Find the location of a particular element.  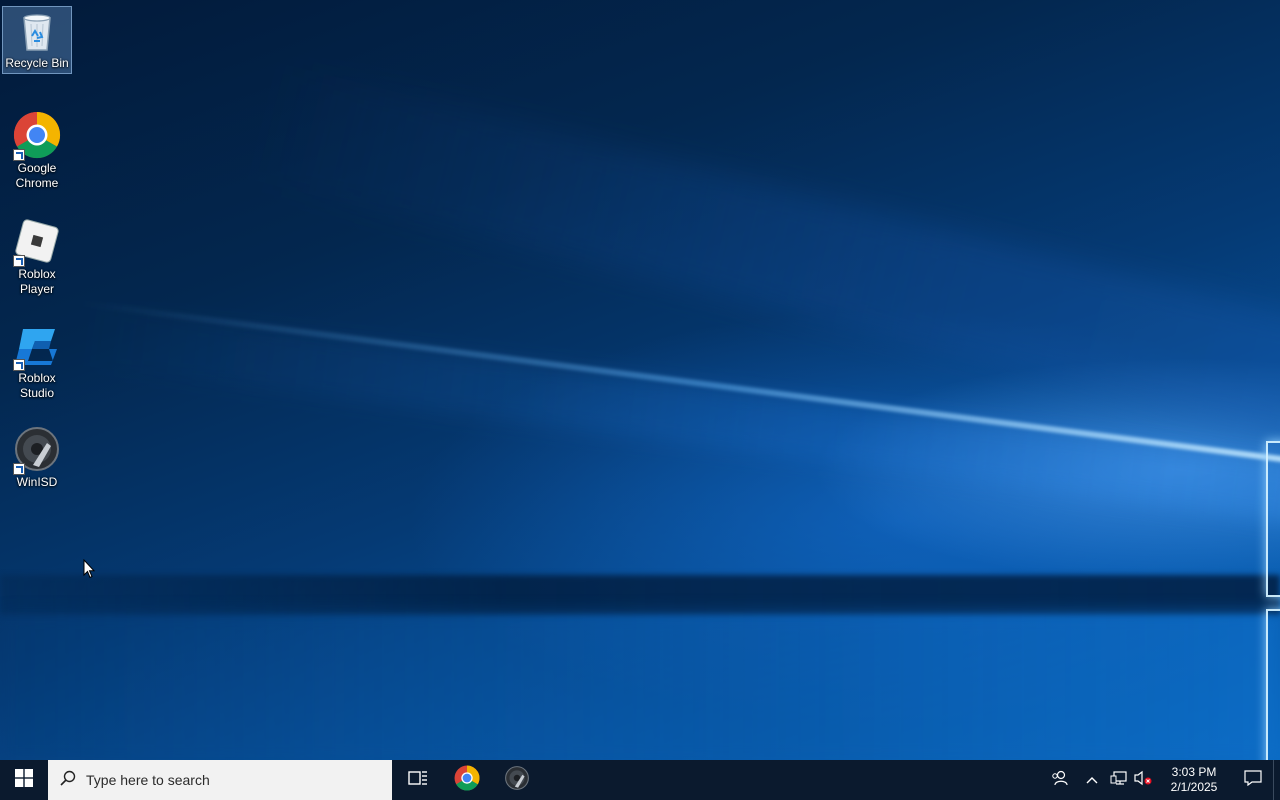

search-icon is located at coordinates (68, 780).